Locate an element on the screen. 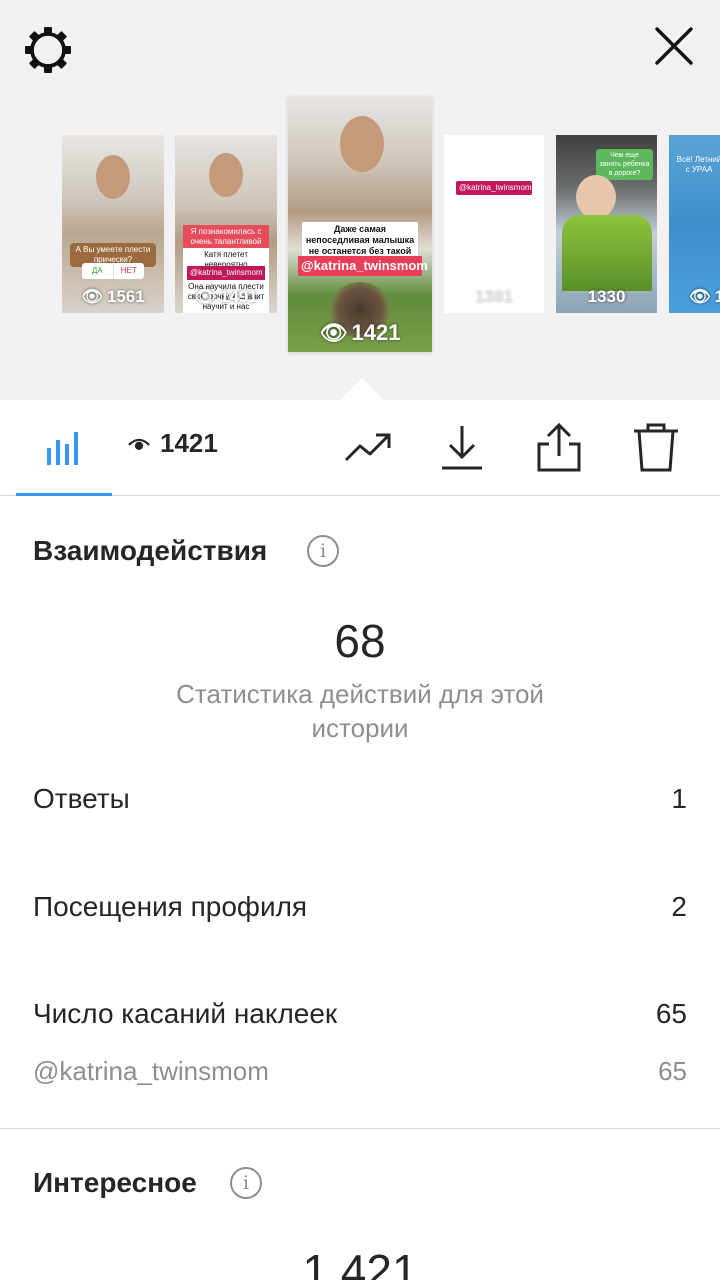  caption-sticker: Всё! Летний с УРАА is located at coordinates (698, 164).